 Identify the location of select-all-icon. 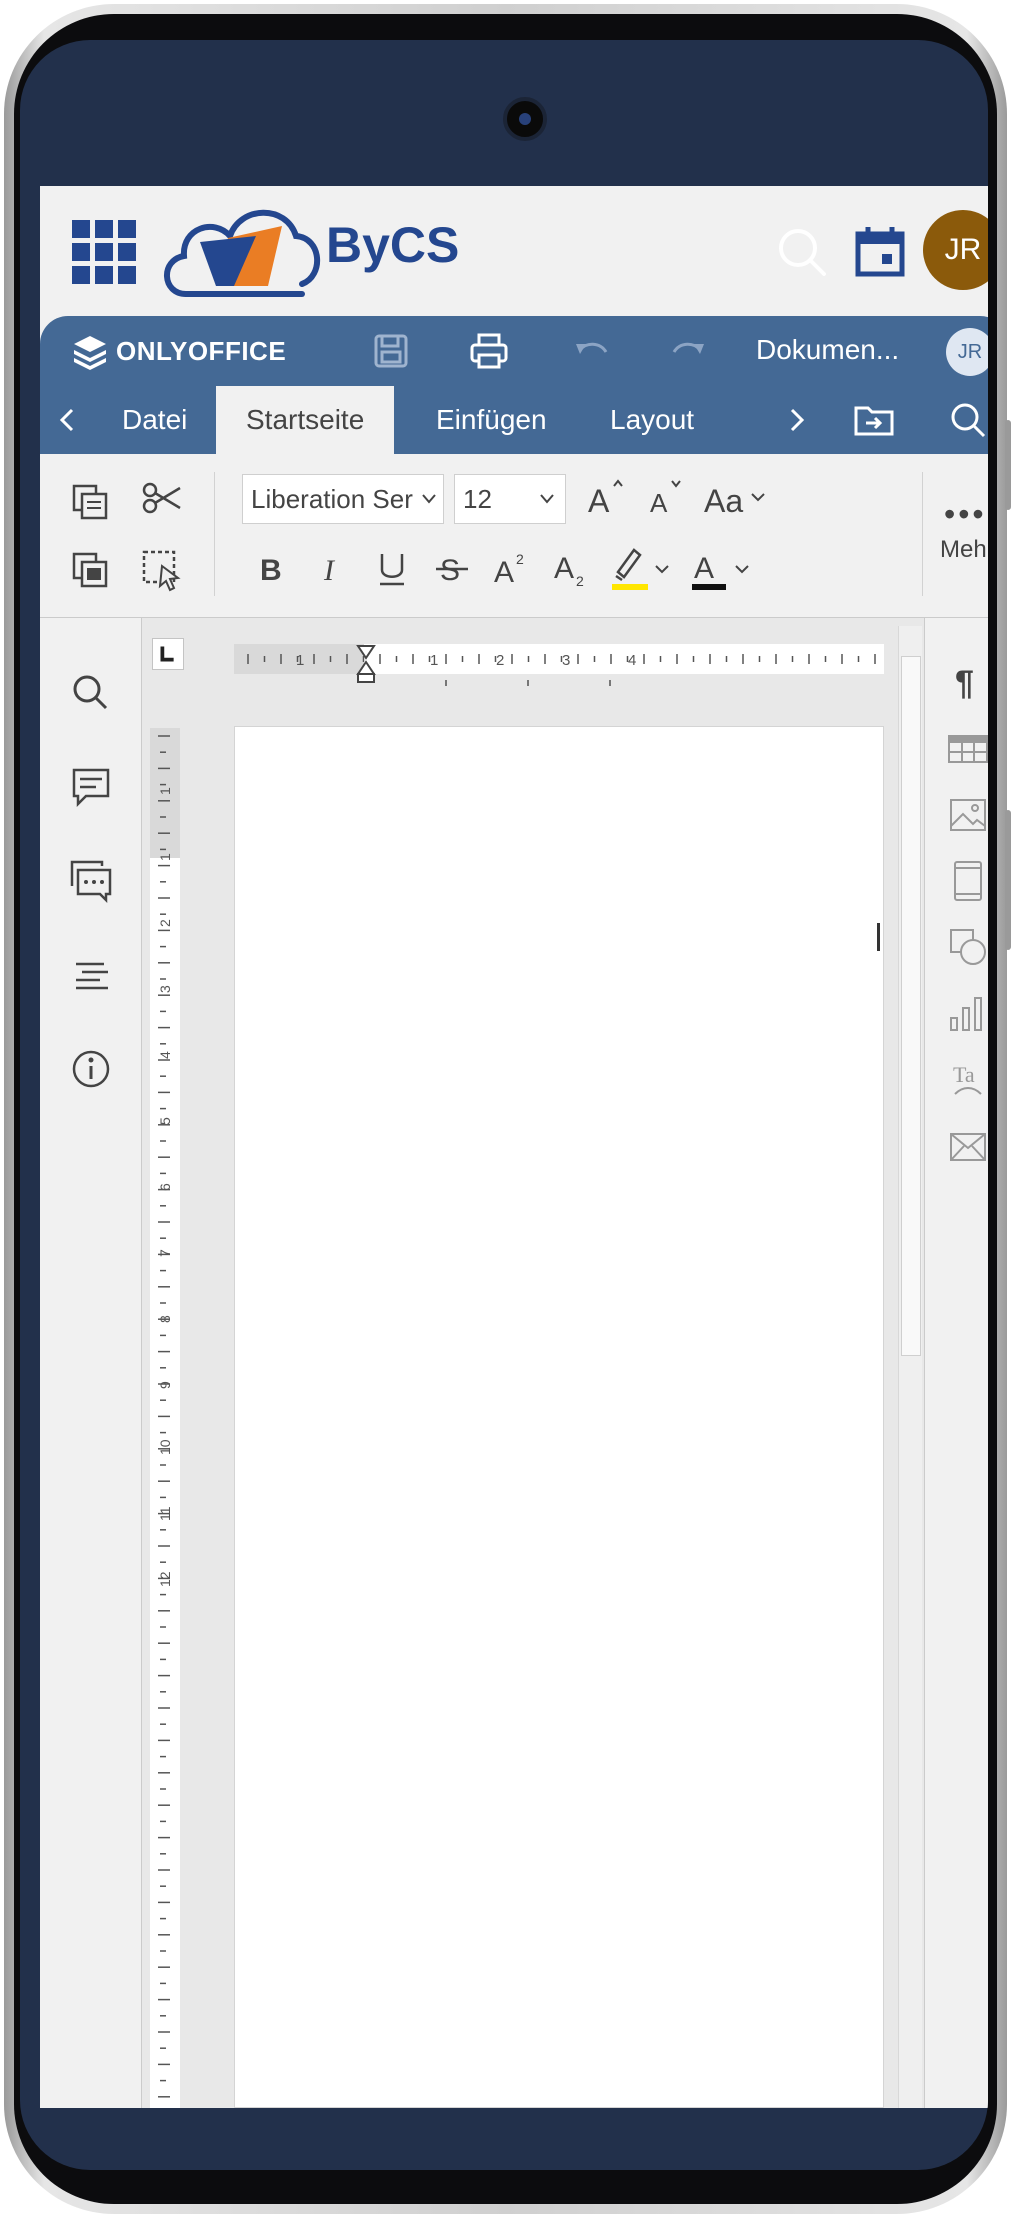
(162, 570).